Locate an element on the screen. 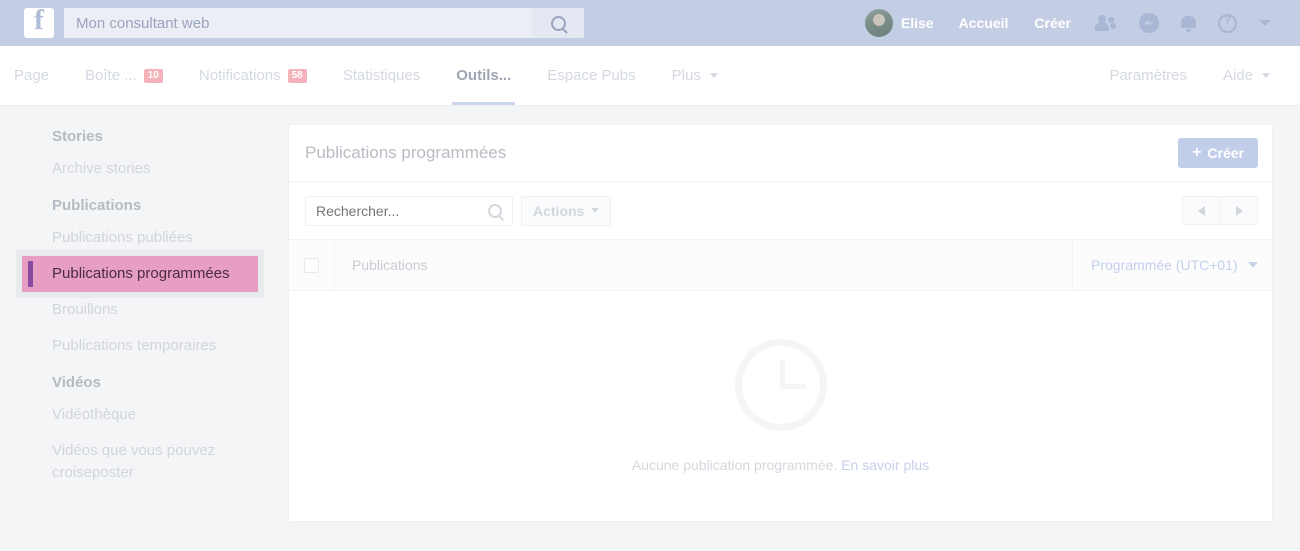 The width and height of the screenshot is (1300, 551). notifications-bell-icon is located at coordinates (1188, 23).